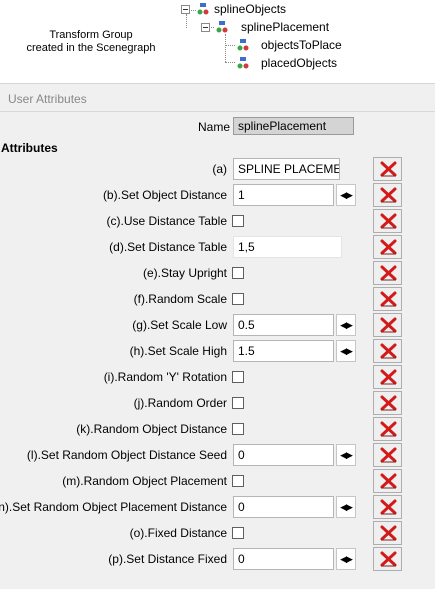 The height and width of the screenshot is (589, 435). Describe the element at coordinates (283, 351) in the screenshot. I see `attribute-number-field: 1.5` at that location.